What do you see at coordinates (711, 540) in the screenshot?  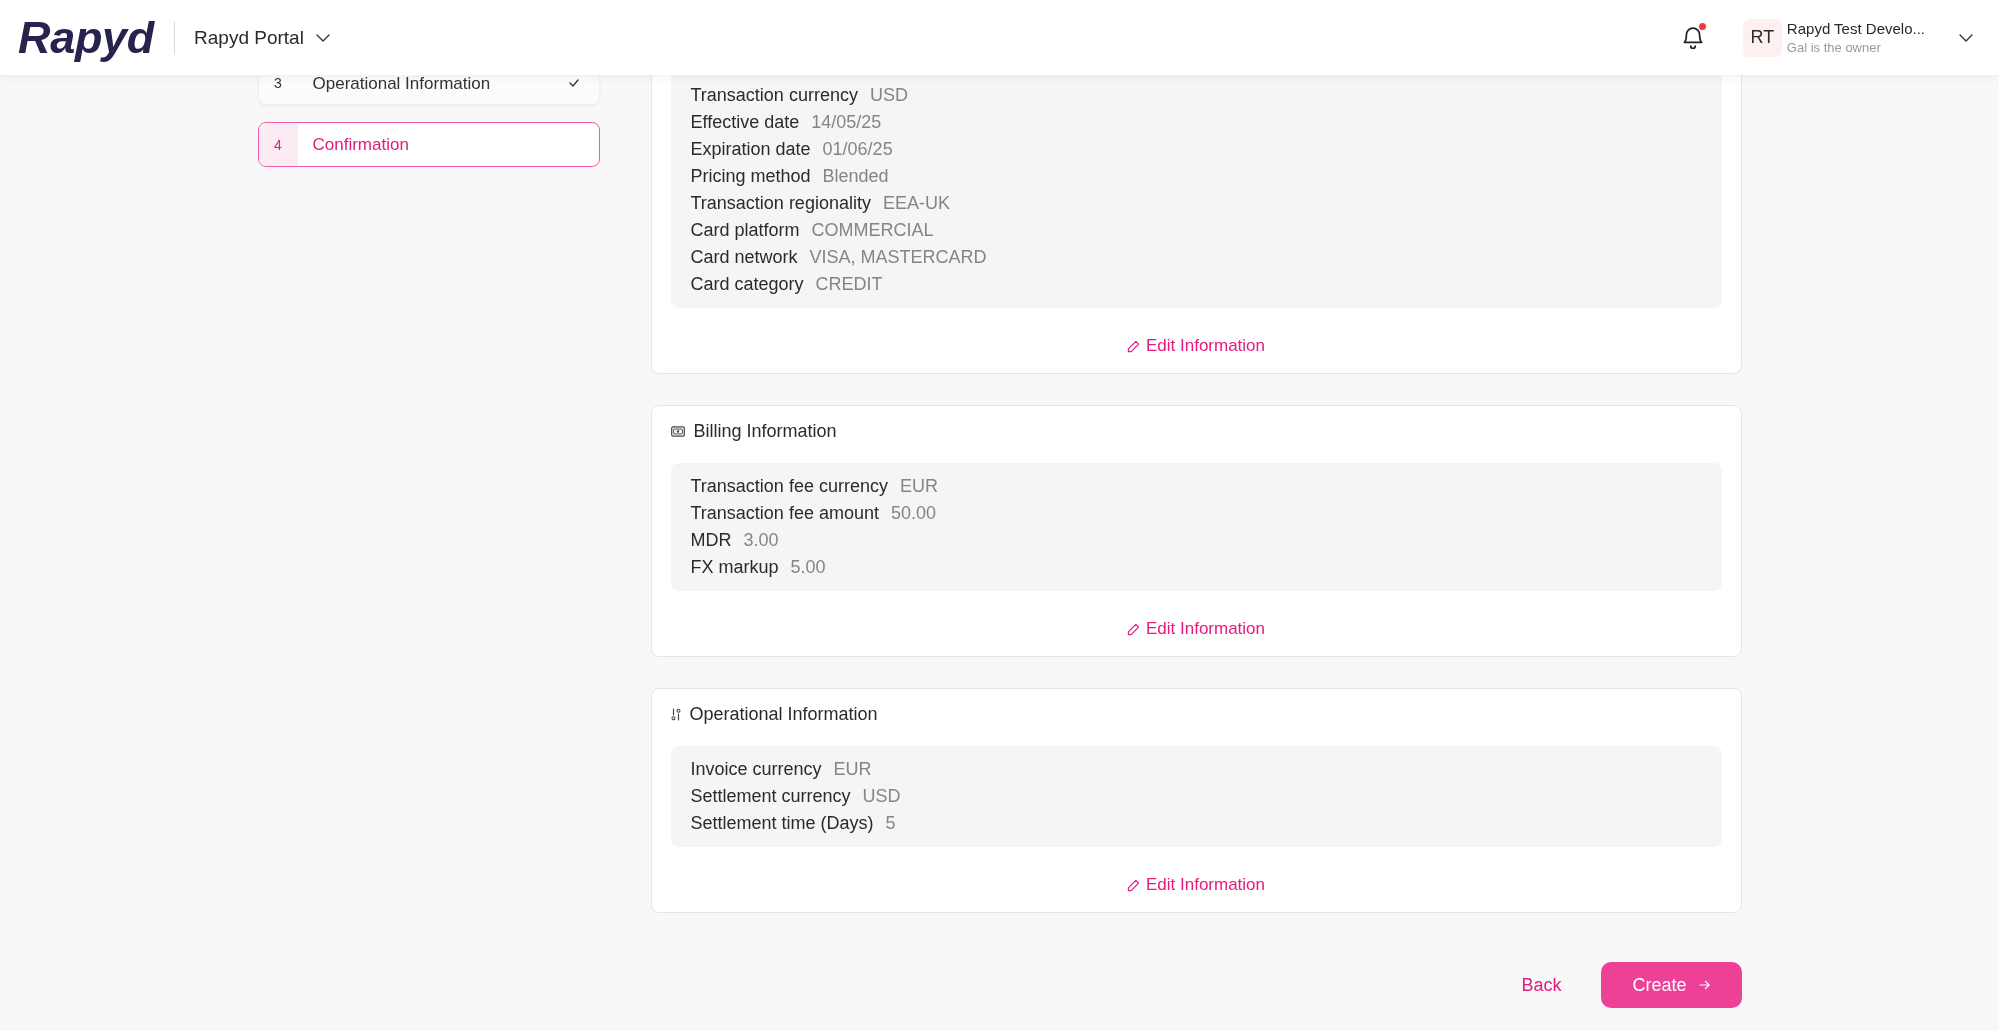 I see `field-label: MDR` at bounding box center [711, 540].